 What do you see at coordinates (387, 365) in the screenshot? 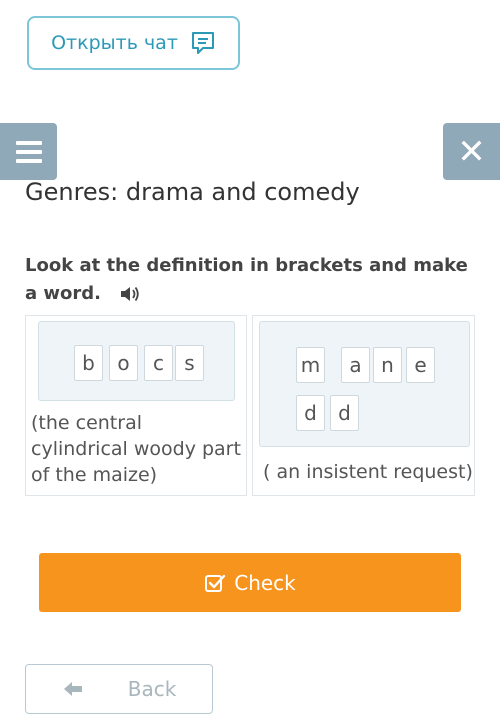
I see `letter-tile: n` at bounding box center [387, 365].